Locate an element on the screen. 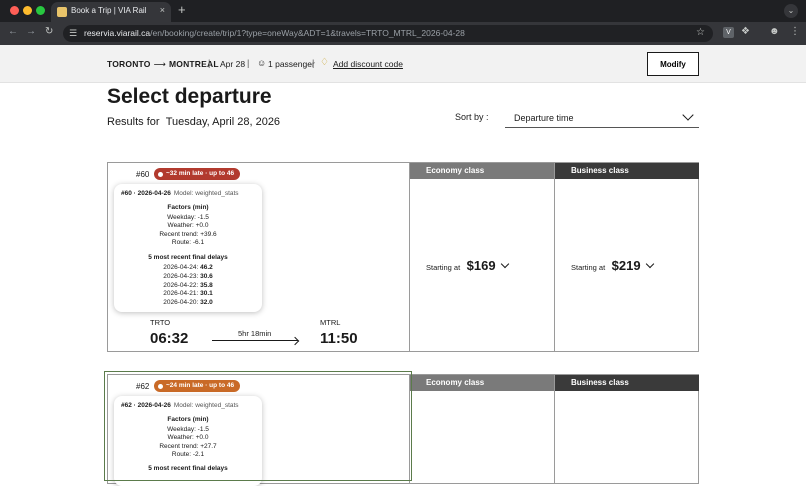  factor-line: Route: -6.1 is located at coordinates (188, 242).